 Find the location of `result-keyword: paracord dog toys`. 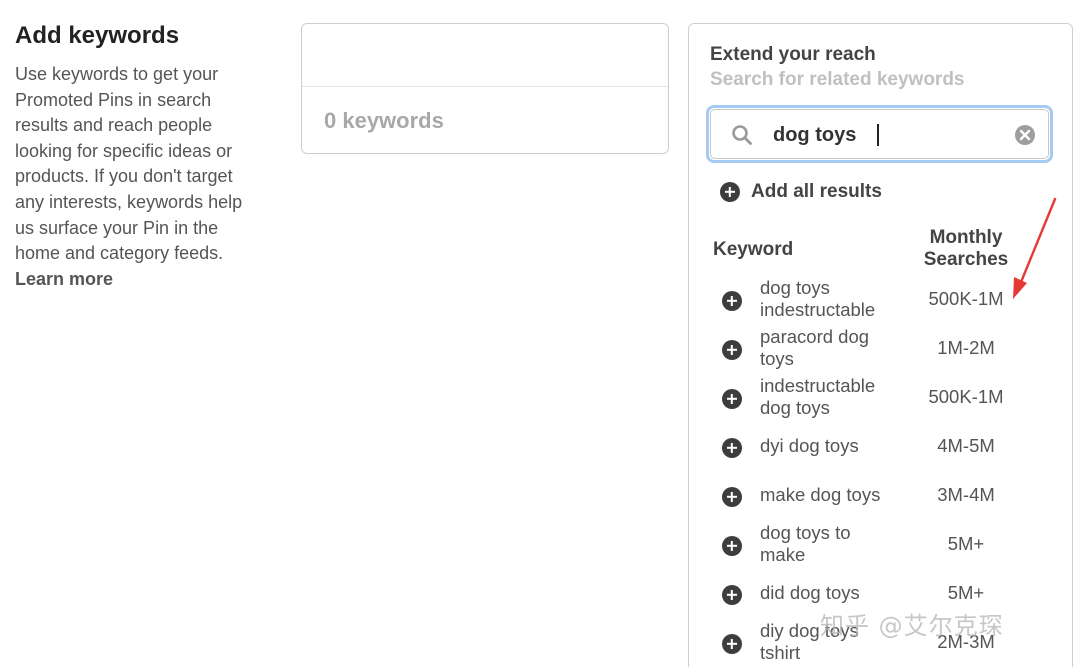

result-keyword: paracord dog toys is located at coordinates (835, 348).